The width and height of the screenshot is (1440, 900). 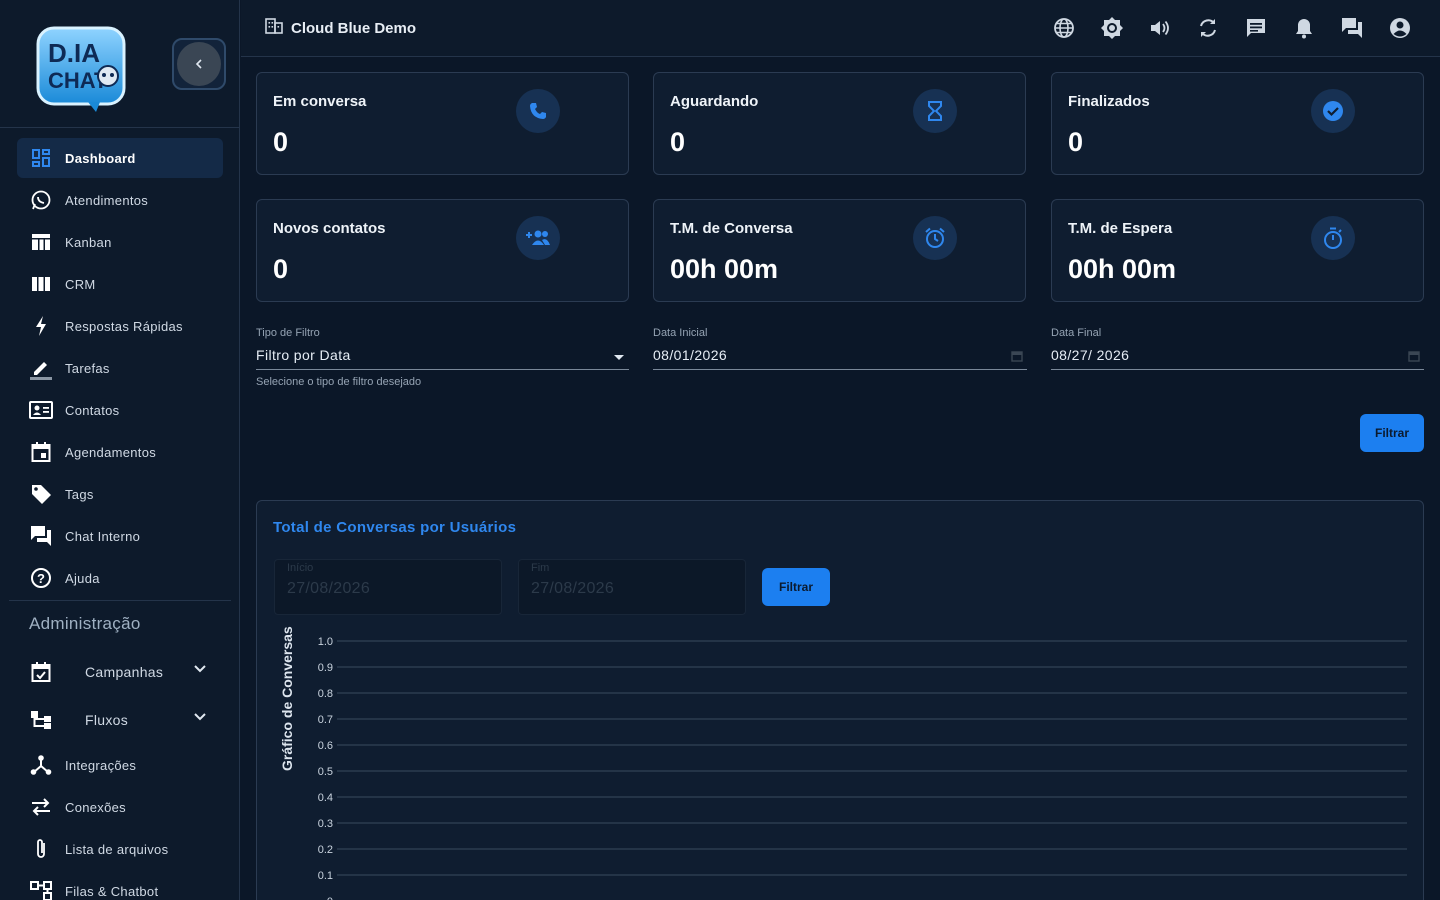 What do you see at coordinates (329, 228) in the screenshot?
I see `card-title: Novos contatos` at bounding box center [329, 228].